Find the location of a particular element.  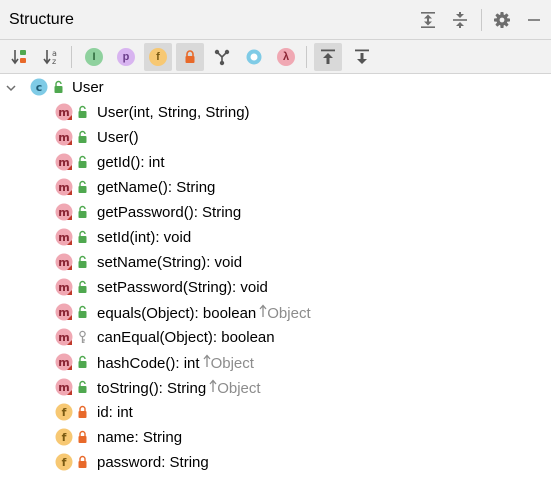

show-non-public-button is located at coordinates (190, 57).